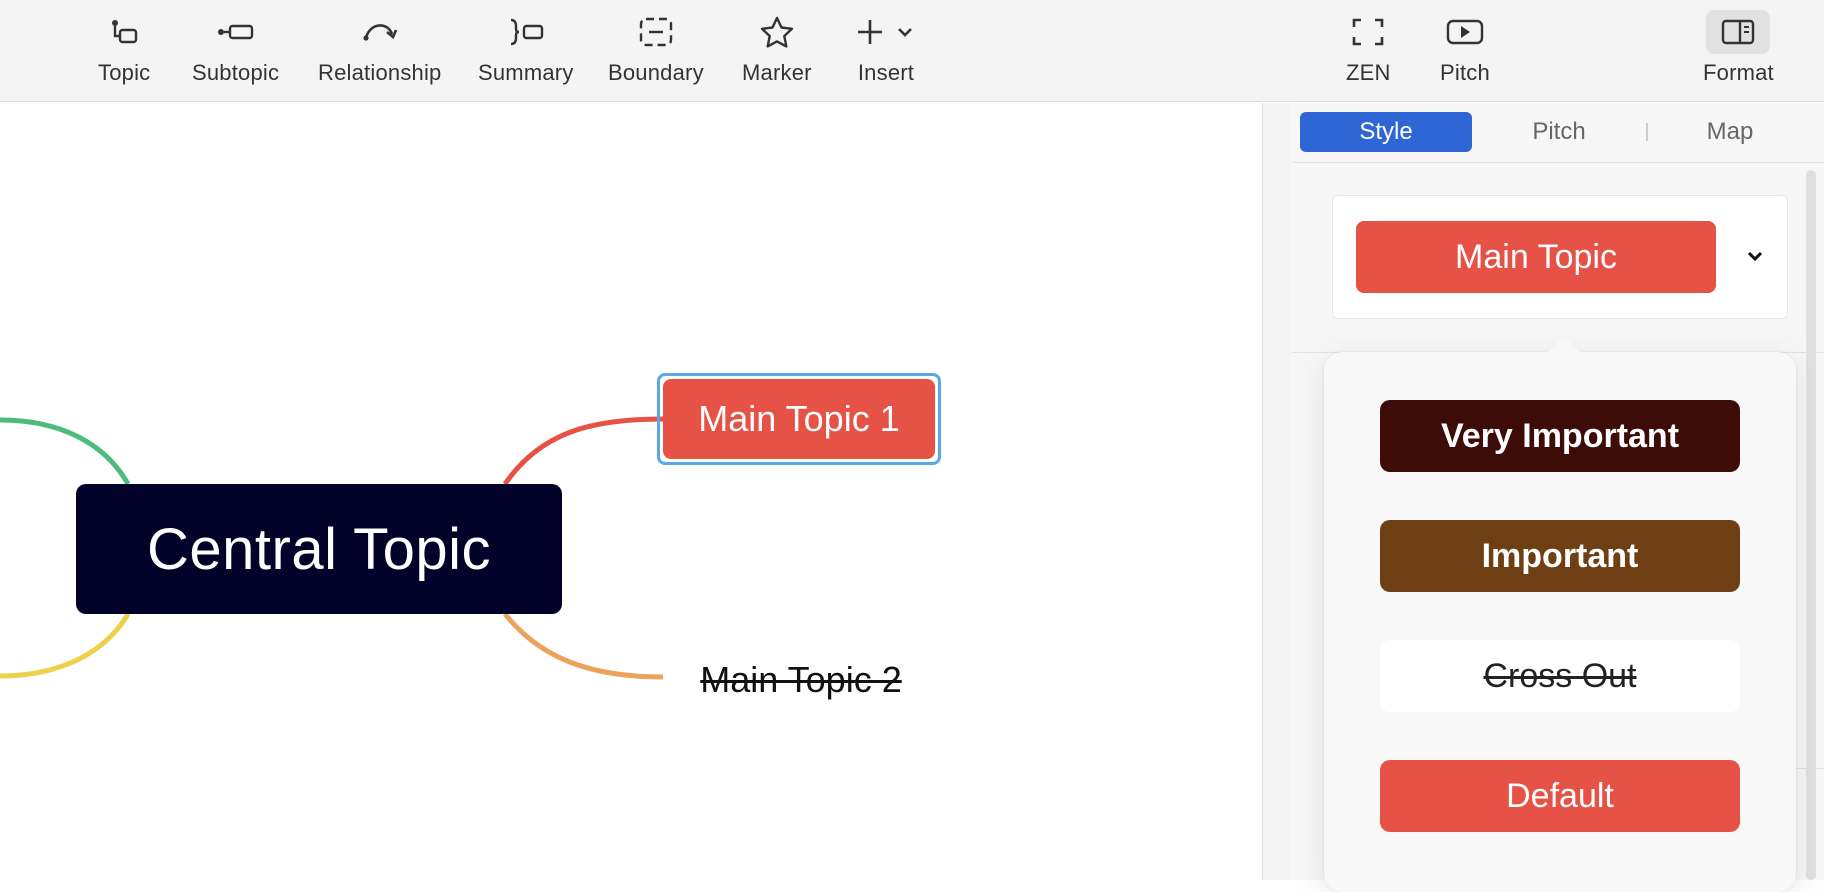 This screenshot has height=892, width=1824. I want to click on relationship-label: Relationship, so click(380, 72).